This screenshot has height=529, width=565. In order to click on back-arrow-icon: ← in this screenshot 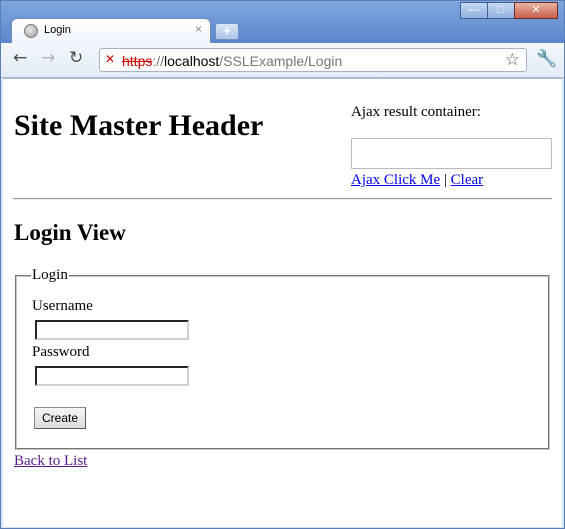, I will do `click(20, 58)`.